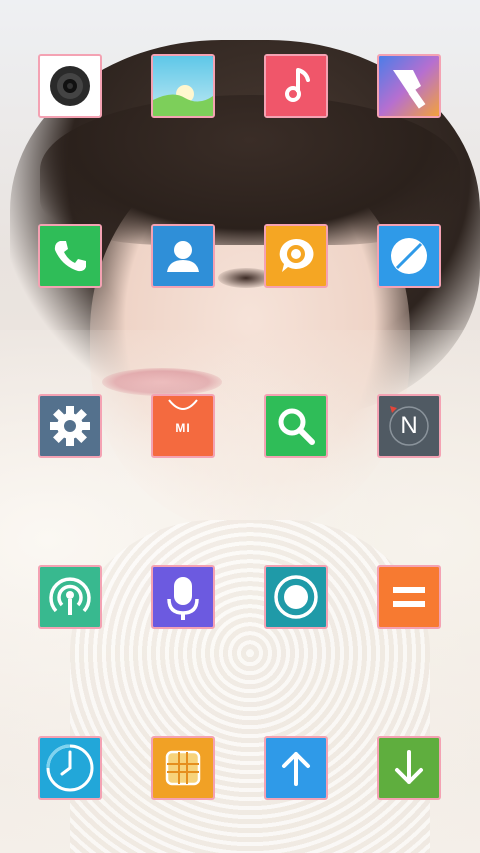 This screenshot has width=480, height=853. I want to click on update-app-icon, so click(296, 768).